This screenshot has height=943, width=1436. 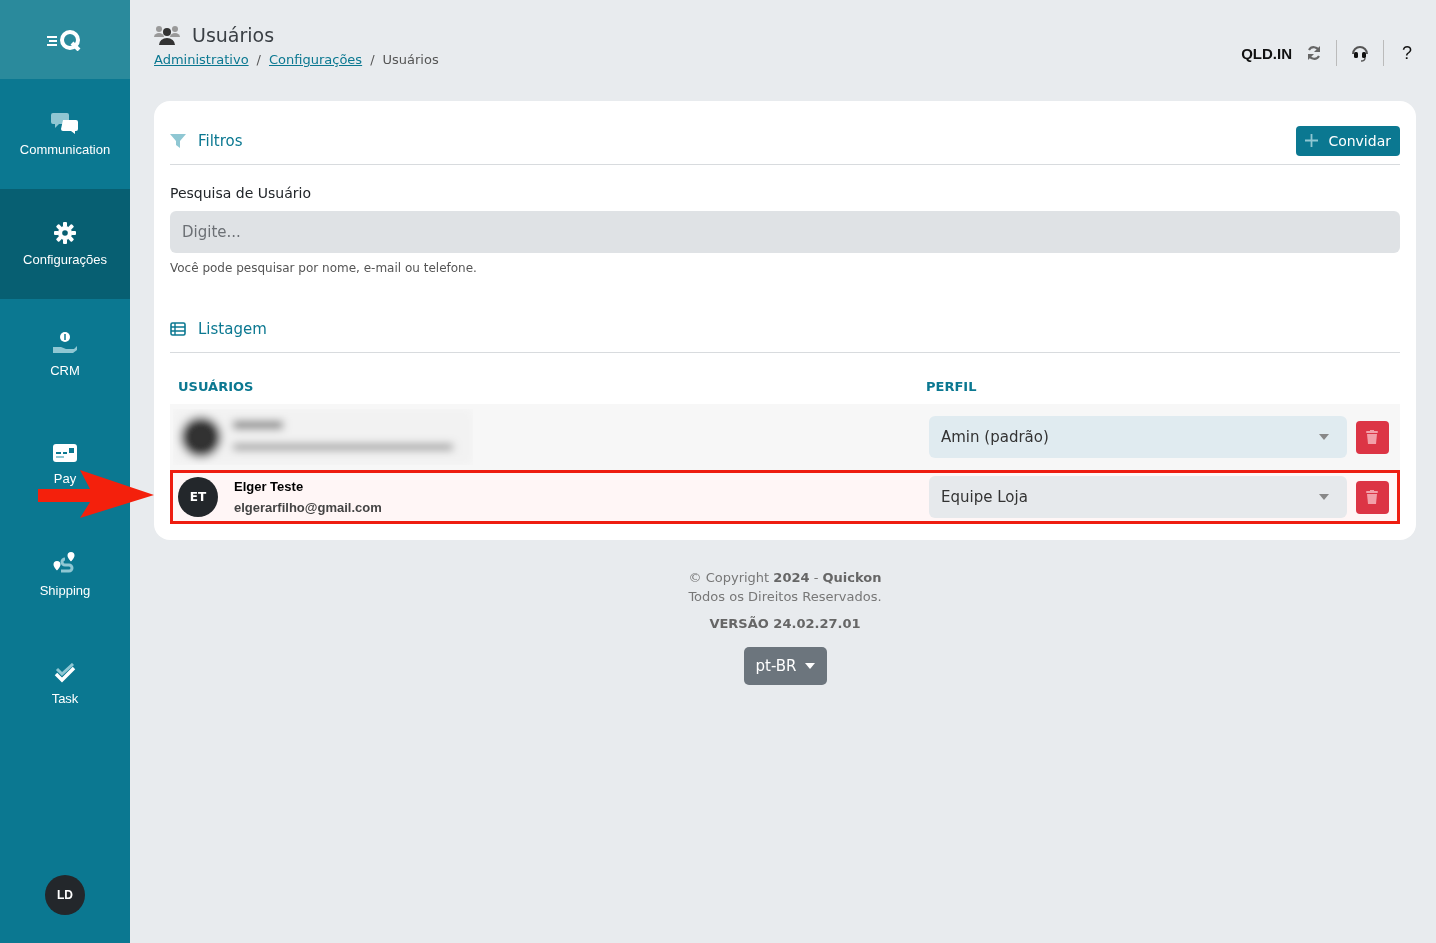 What do you see at coordinates (1360, 53) in the screenshot?
I see `headset-icon` at bounding box center [1360, 53].